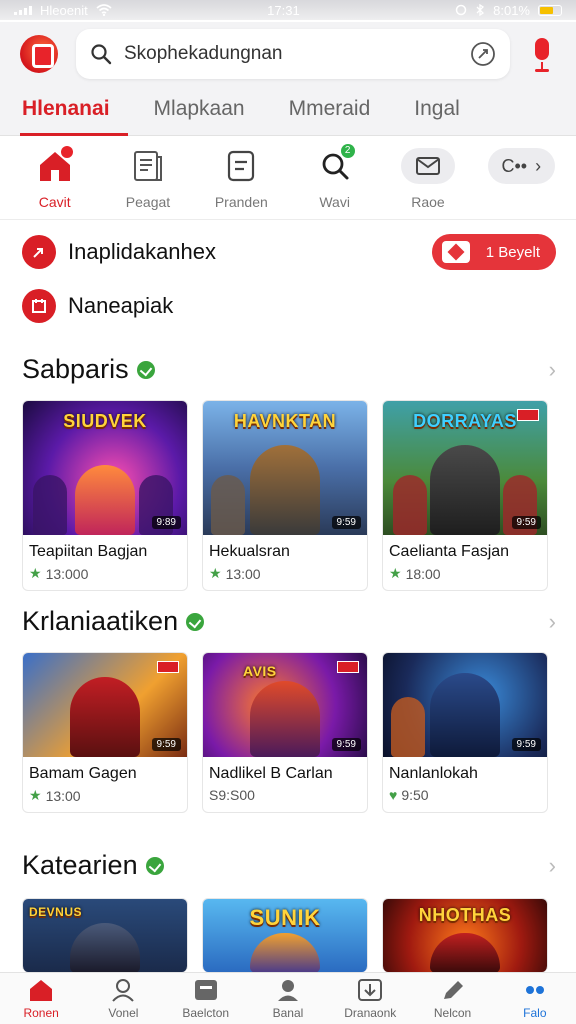  I want to click on receipt-icon, so click(241, 166).